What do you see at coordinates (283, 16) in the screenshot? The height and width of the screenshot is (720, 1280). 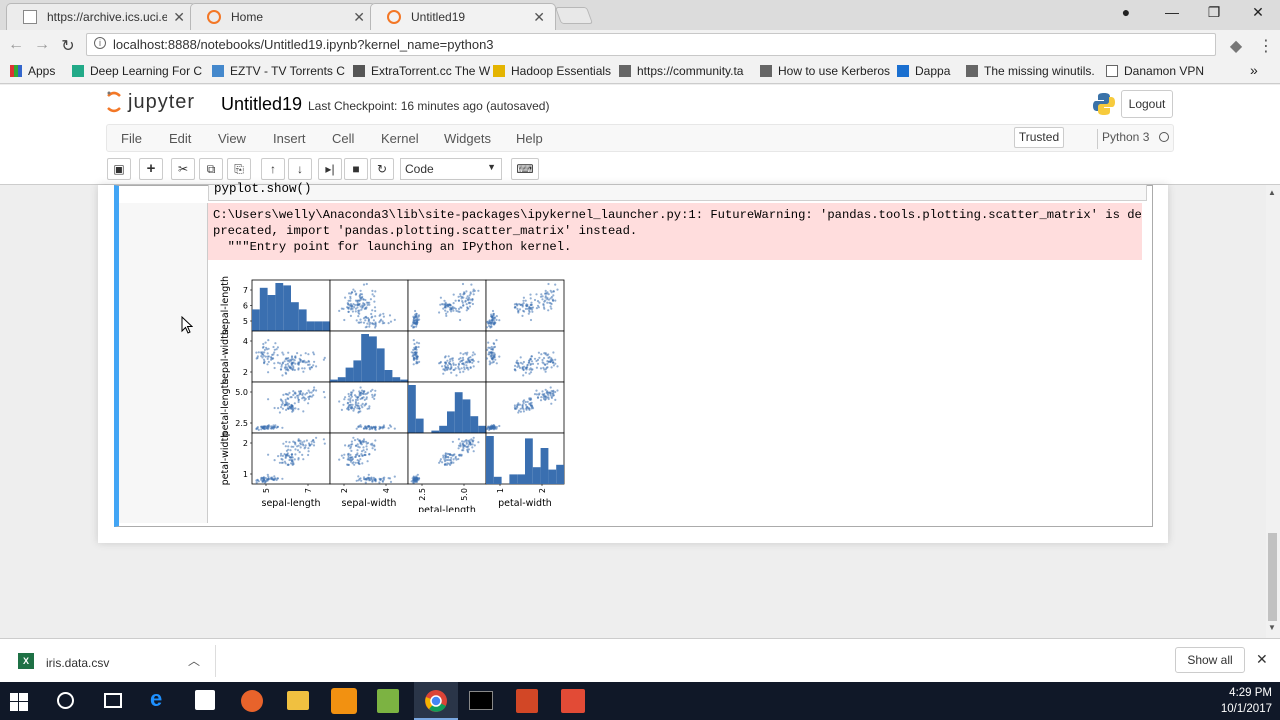 I see `tab-home: Home ✕` at bounding box center [283, 16].